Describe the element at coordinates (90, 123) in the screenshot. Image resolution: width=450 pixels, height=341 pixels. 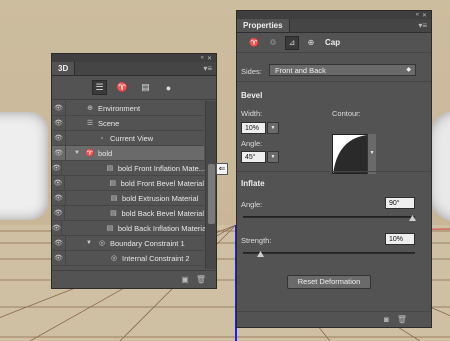
I see `scene-icon: ☰` at that location.